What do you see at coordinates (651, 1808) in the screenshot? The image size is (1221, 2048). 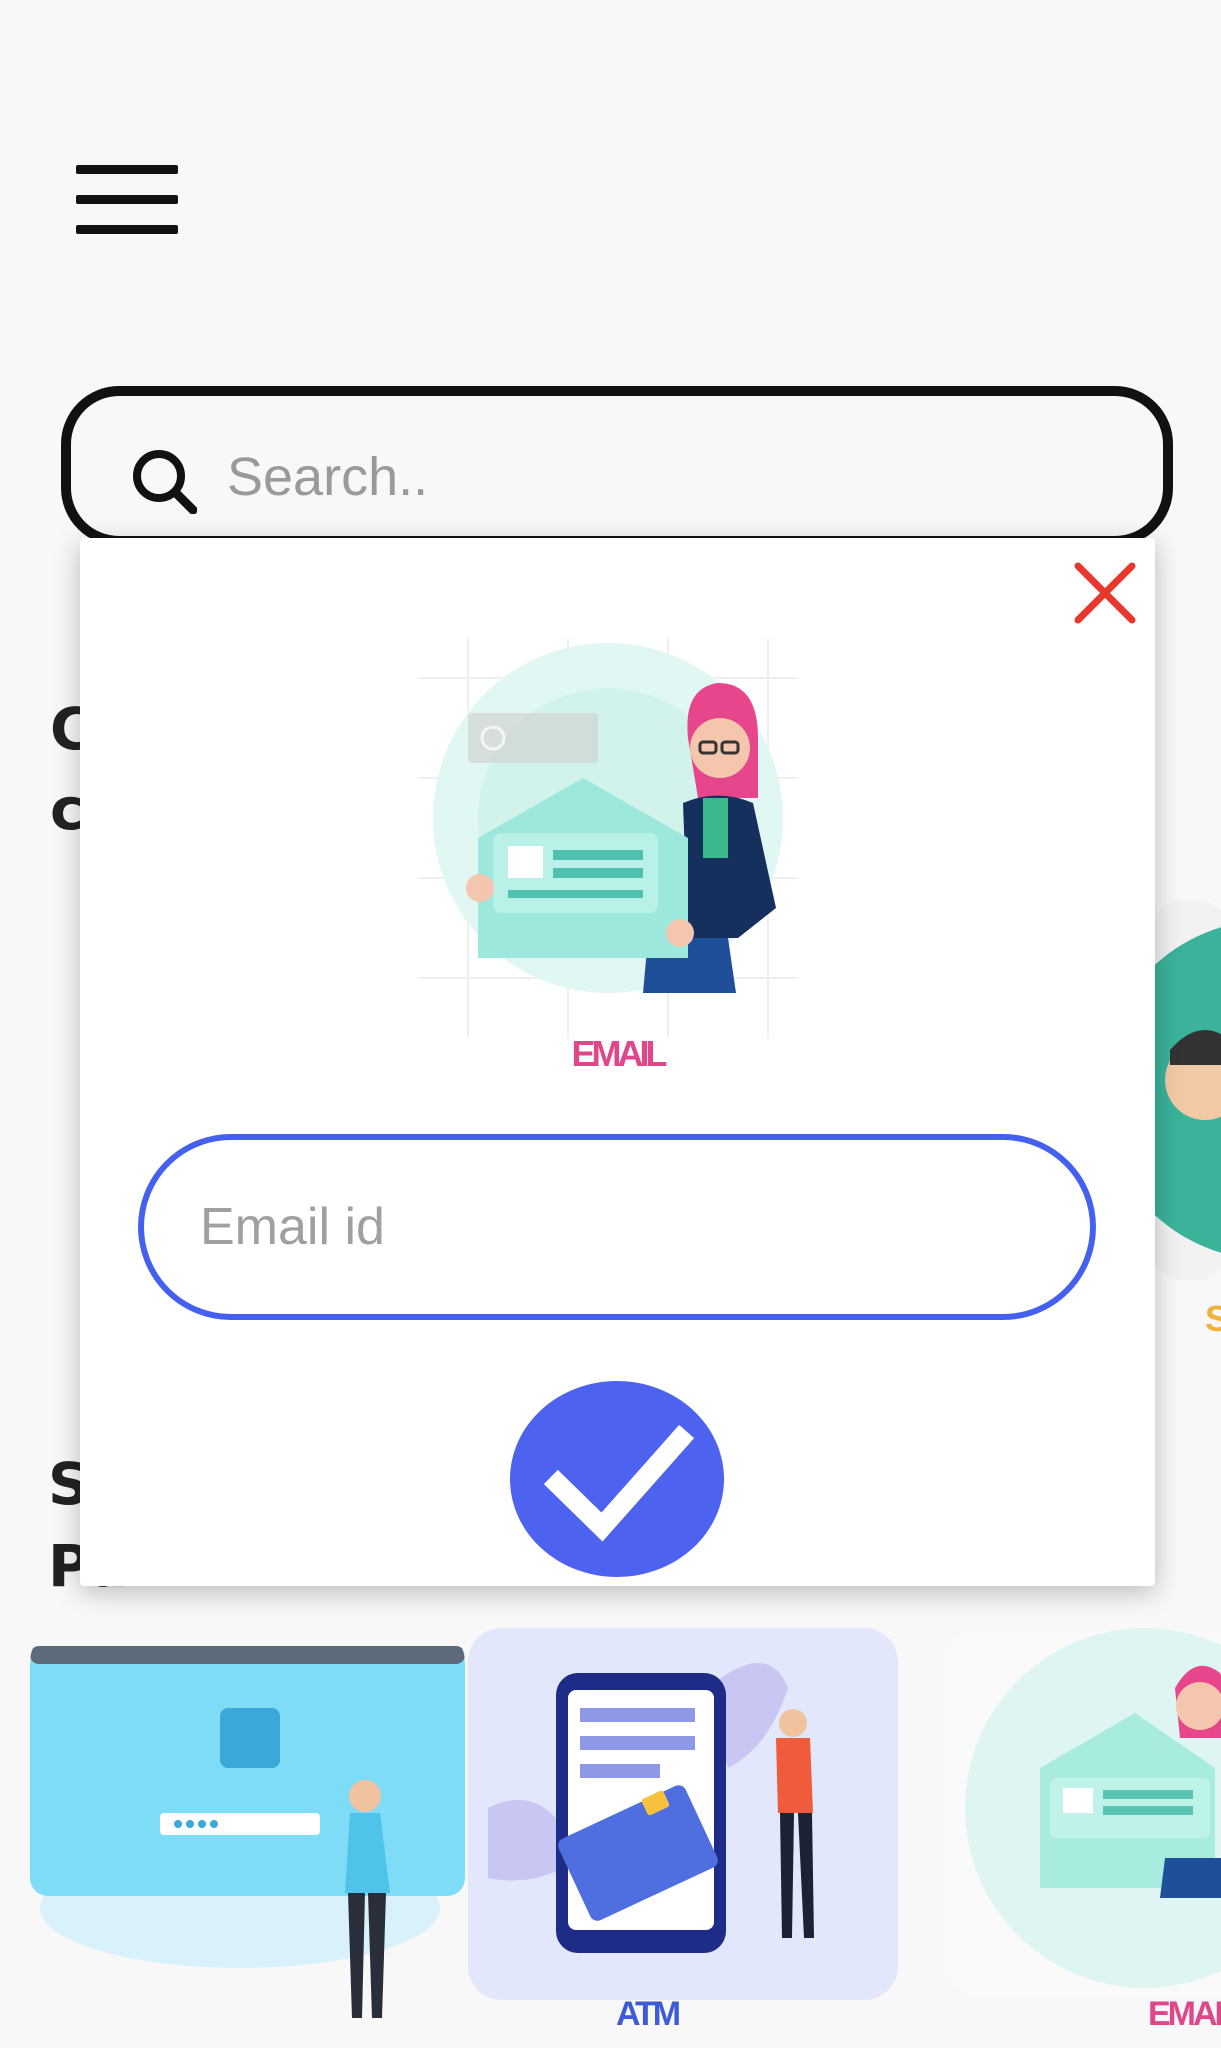 I see `atm-illustration` at bounding box center [651, 1808].